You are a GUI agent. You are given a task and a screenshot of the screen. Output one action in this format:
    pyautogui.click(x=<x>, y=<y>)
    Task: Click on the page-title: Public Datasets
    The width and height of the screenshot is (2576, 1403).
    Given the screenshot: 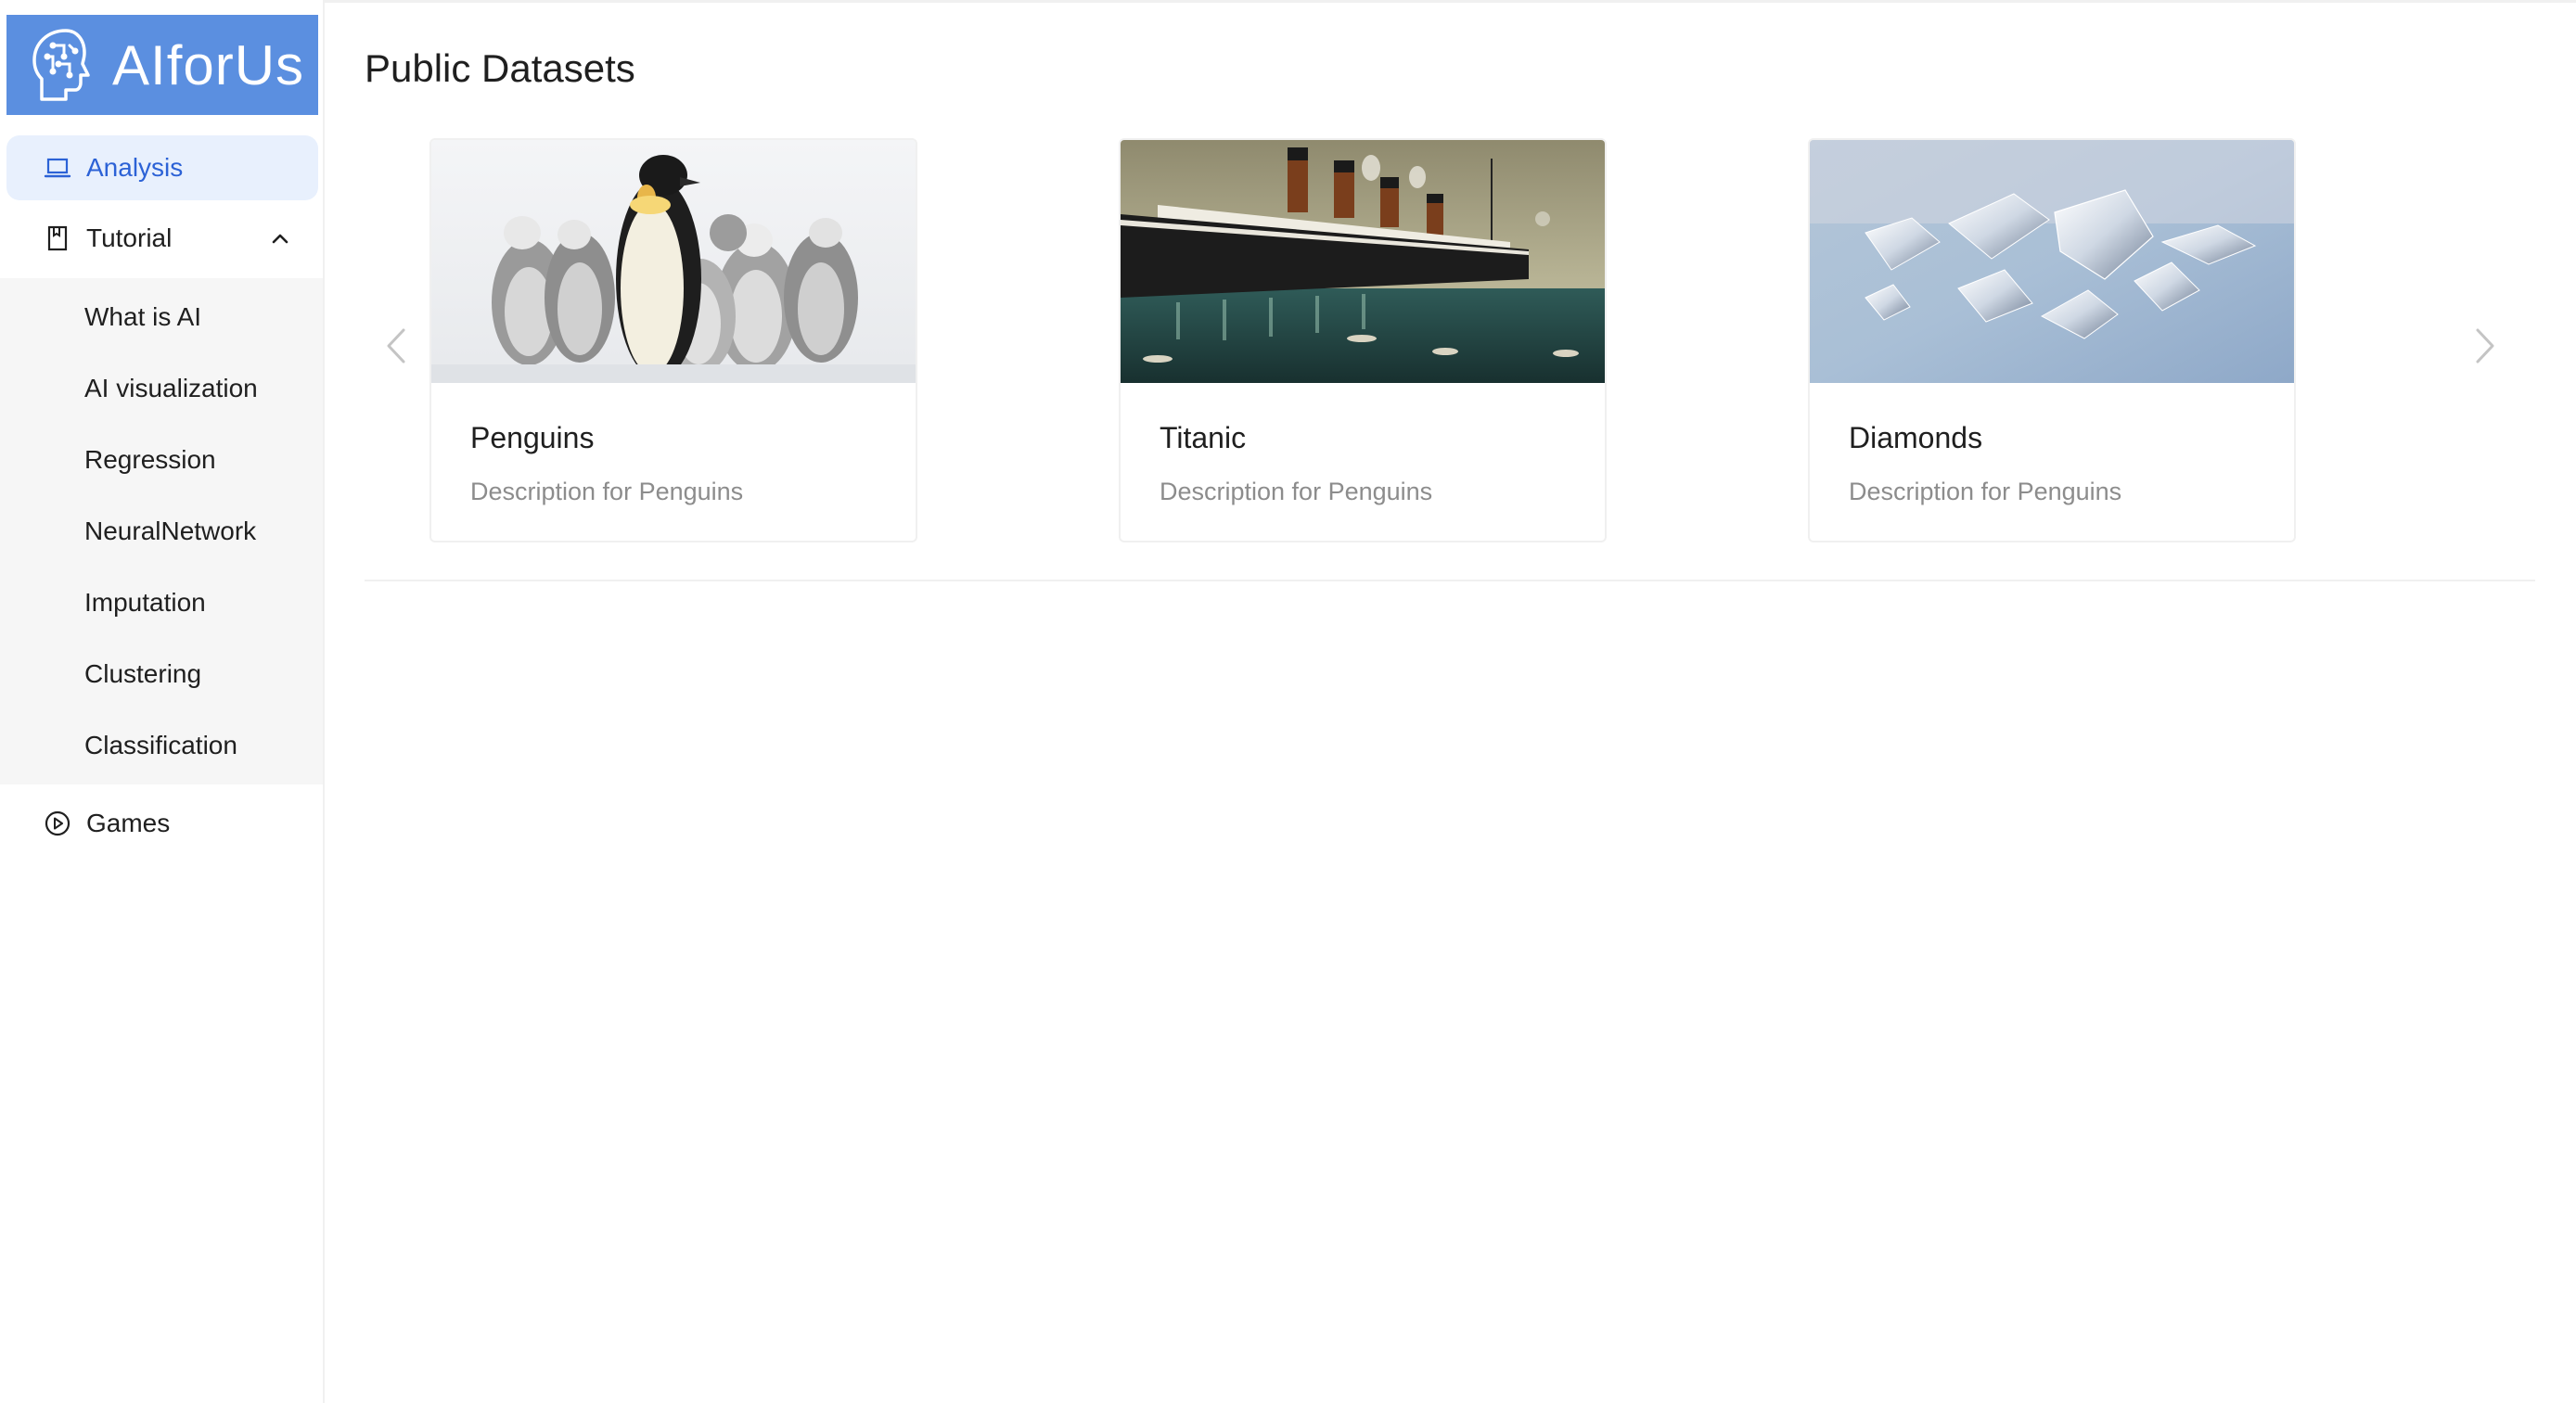 What is the action you would take?
    pyautogui.click(x=500, y=68)
    